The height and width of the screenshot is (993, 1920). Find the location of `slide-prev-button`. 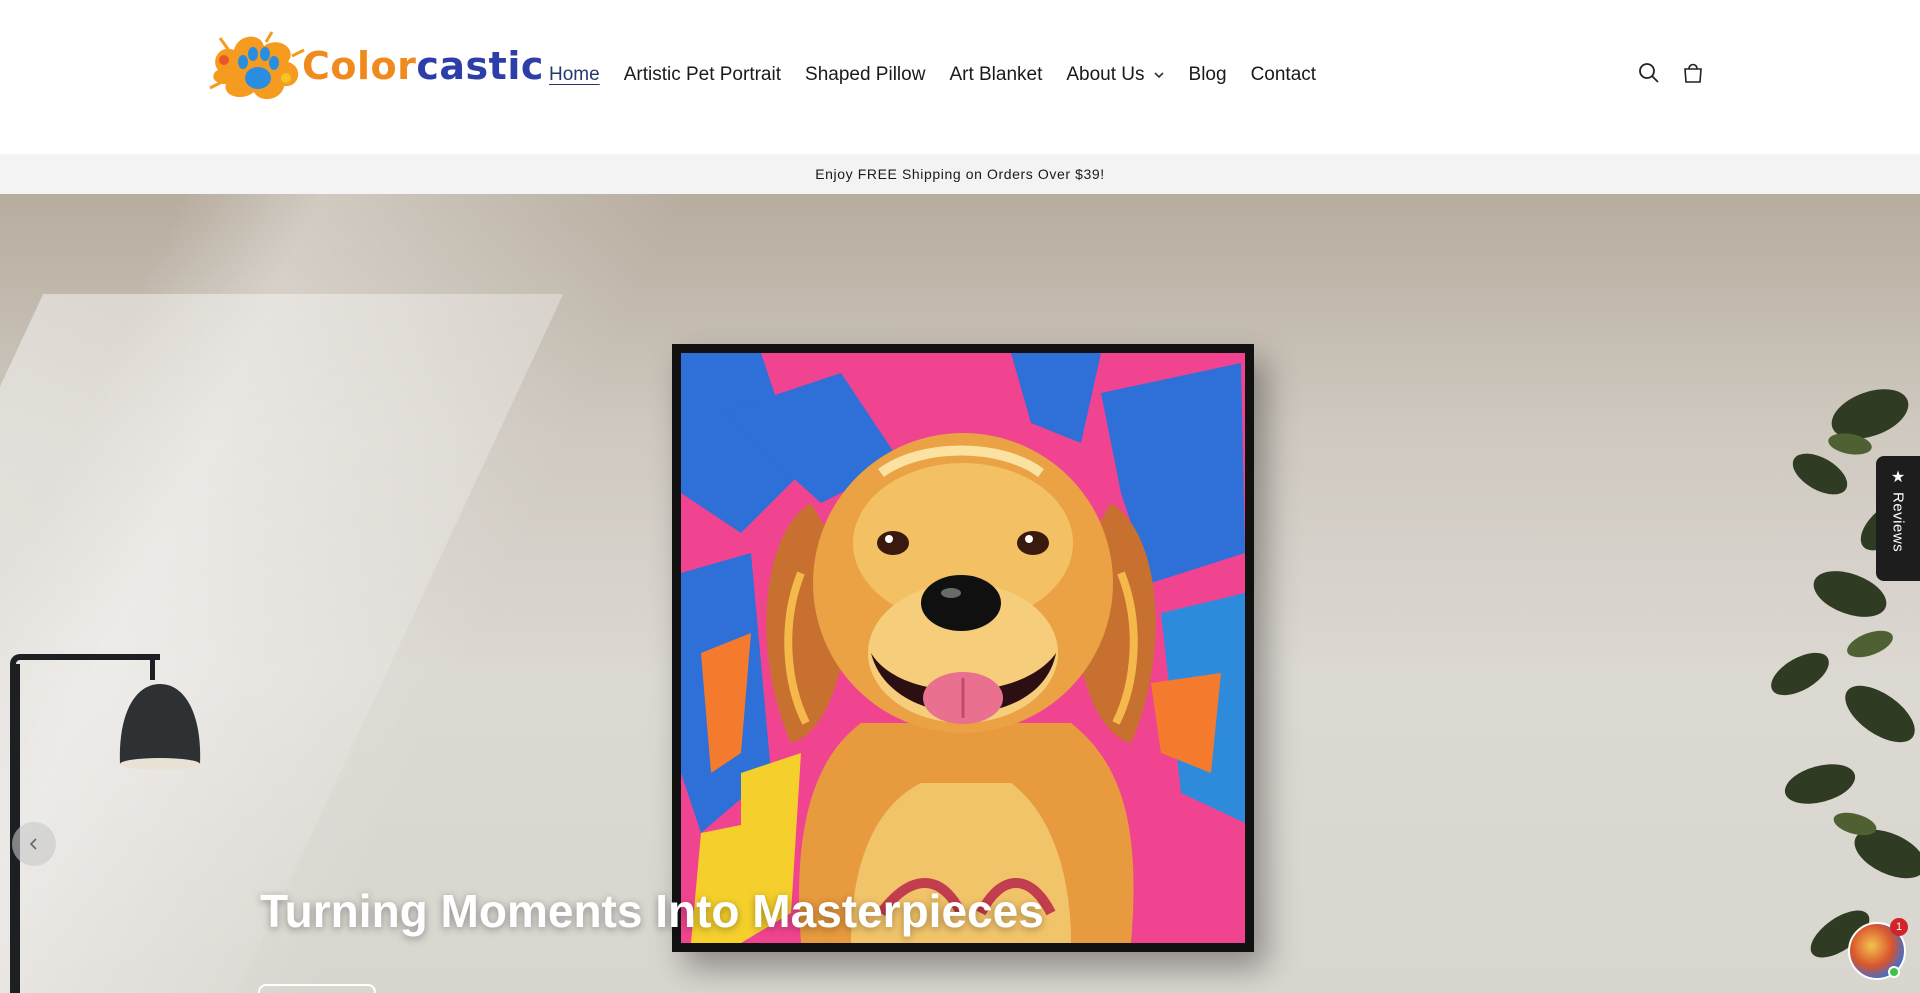

slide-prev-button is located at coordinates (34, 844).